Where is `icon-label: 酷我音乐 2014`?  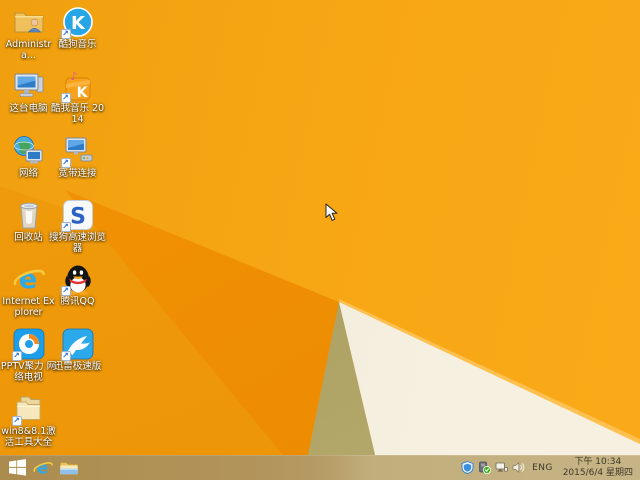
icon-label: 酷我音乐 2014 is located at coordinates (77, 114).